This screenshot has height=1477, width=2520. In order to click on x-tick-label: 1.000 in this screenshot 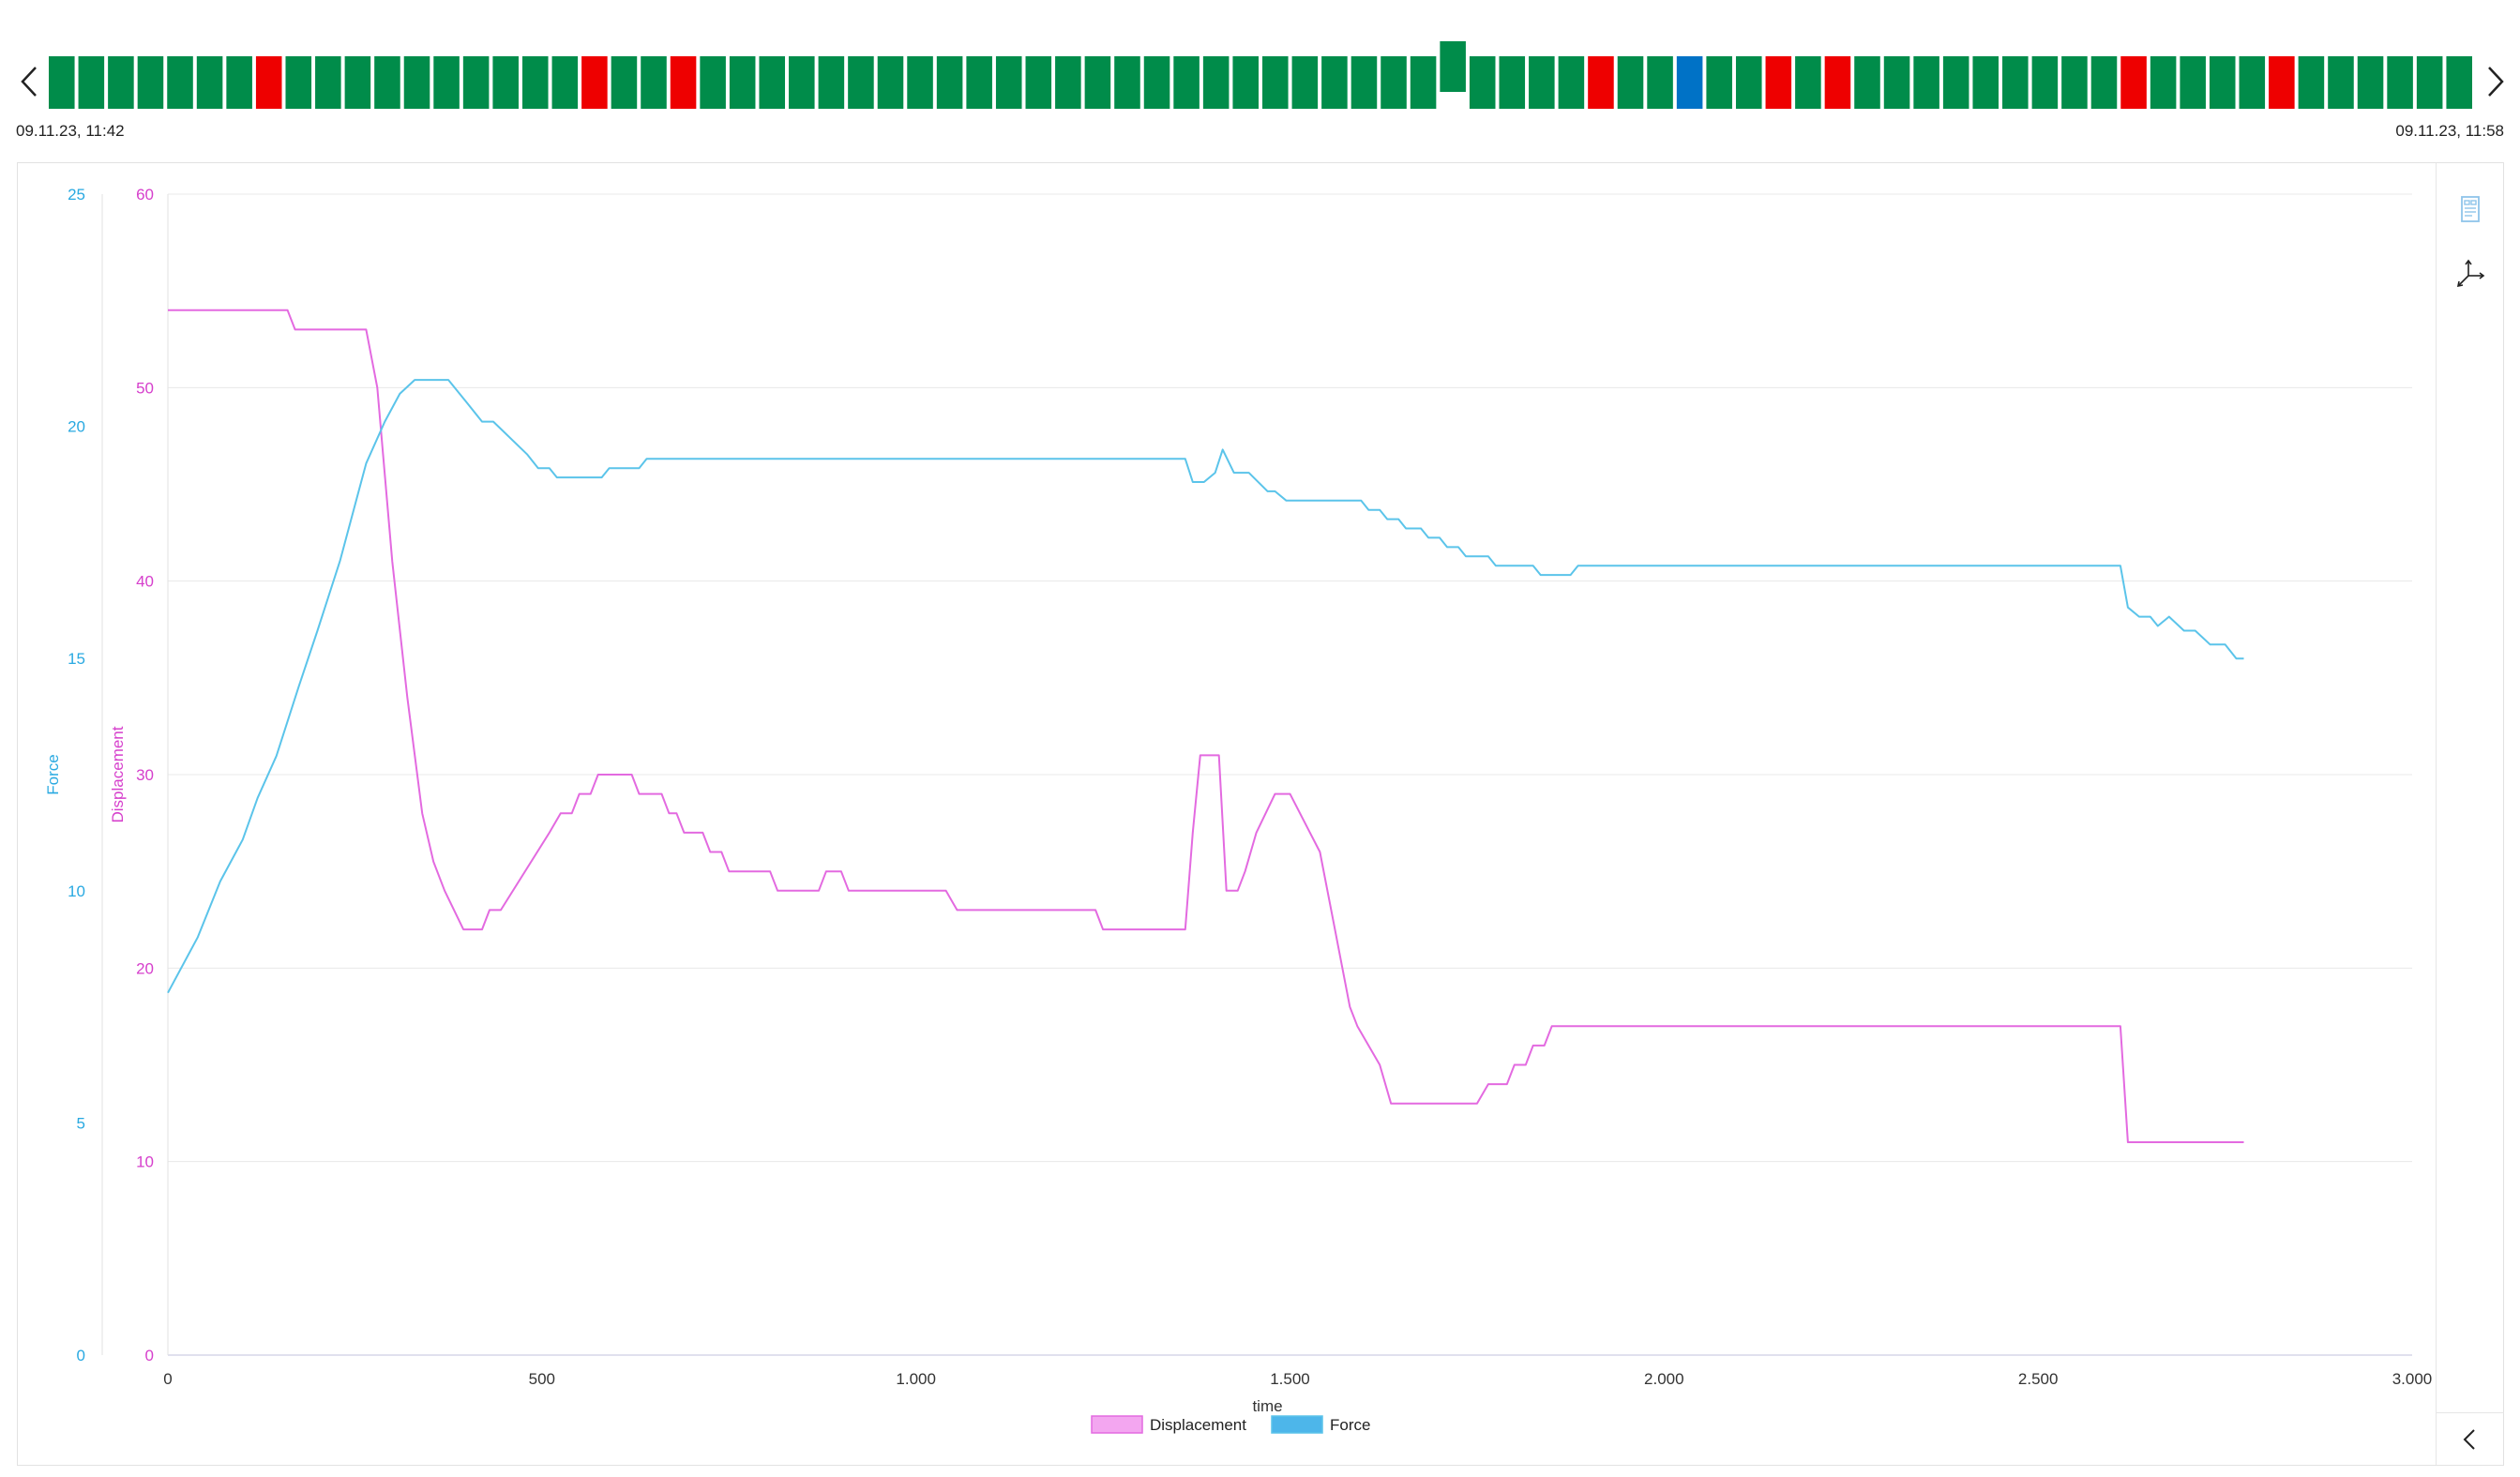, I will do `click(916, 1379)`.